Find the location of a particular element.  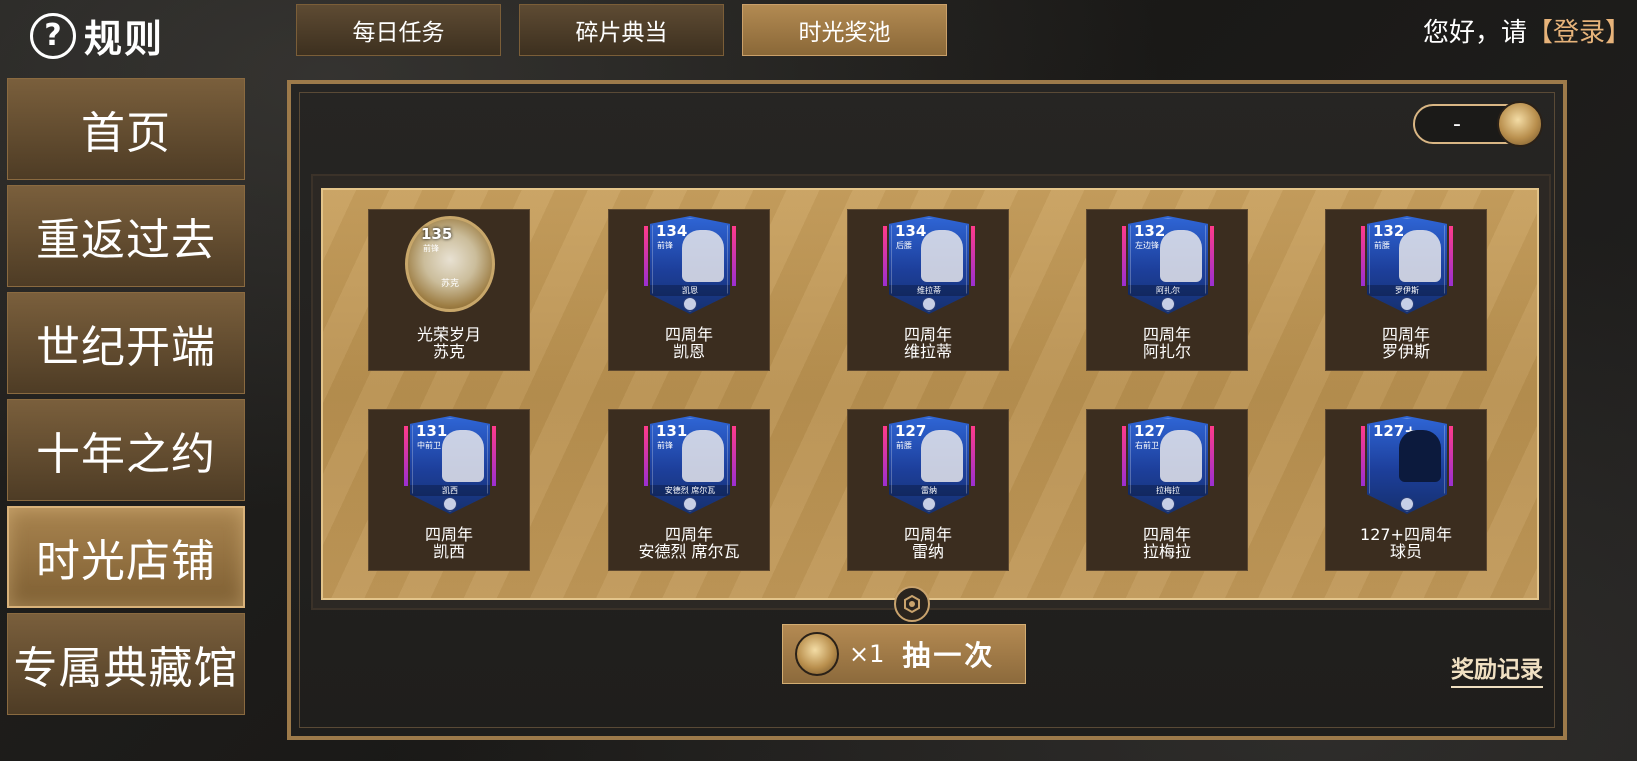

prize-slot: 131 中前卫 凯西 四周年 凯西 is located at coordinates (449, 490).